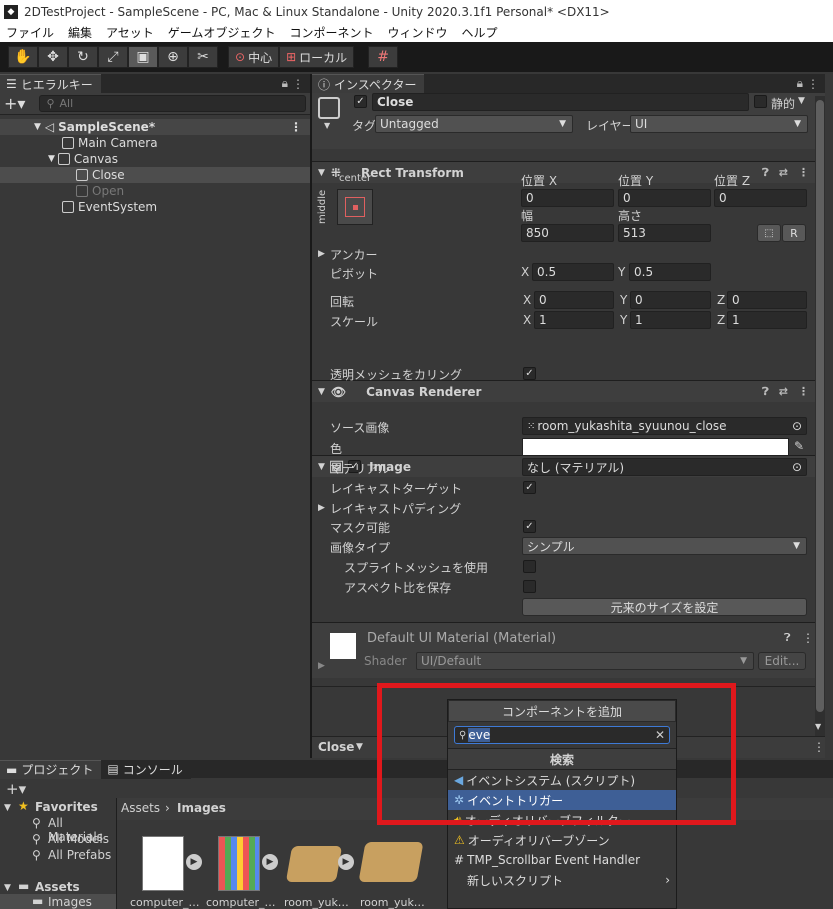 The image size is (833, 909). Describe the element at coordinates (567, 198) in the screenshot. I see `pos-x-field: 0` at that location.